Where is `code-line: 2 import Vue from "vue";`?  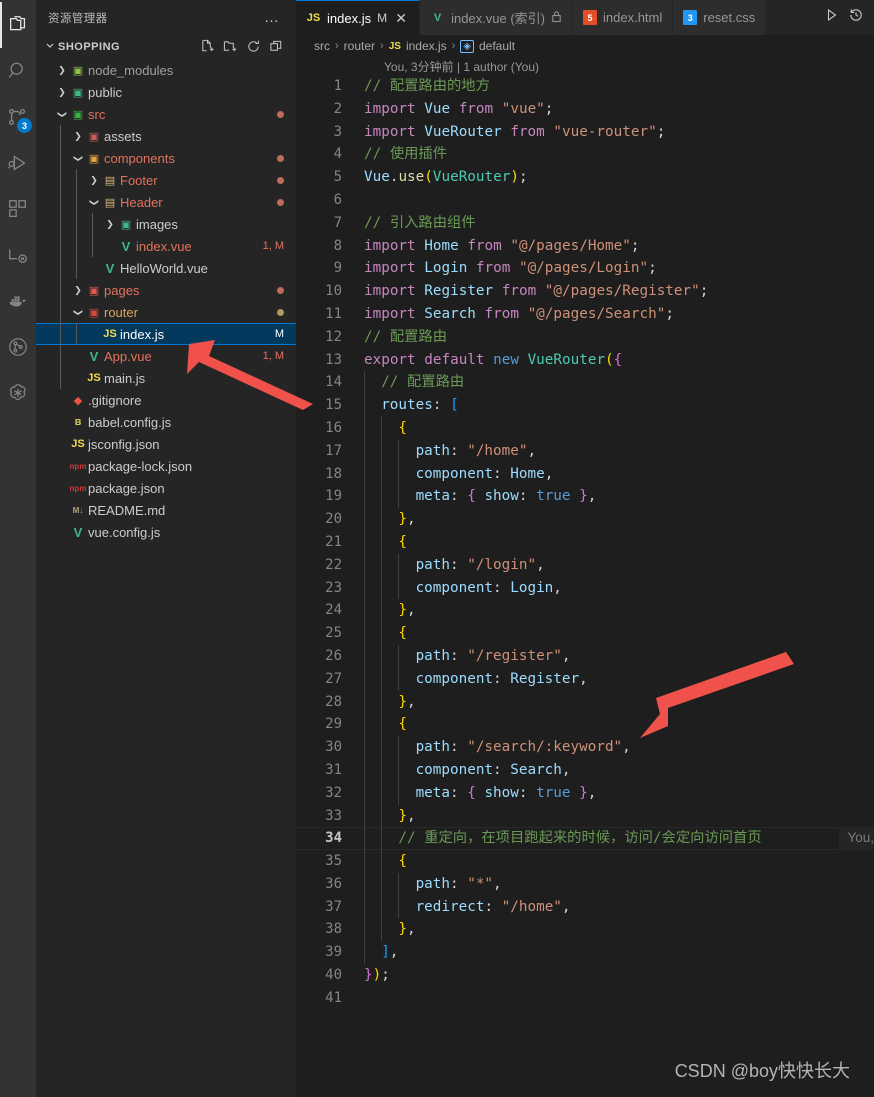
code-line: 2 import Vue from "vue"; is located at coordinates (585, 109).